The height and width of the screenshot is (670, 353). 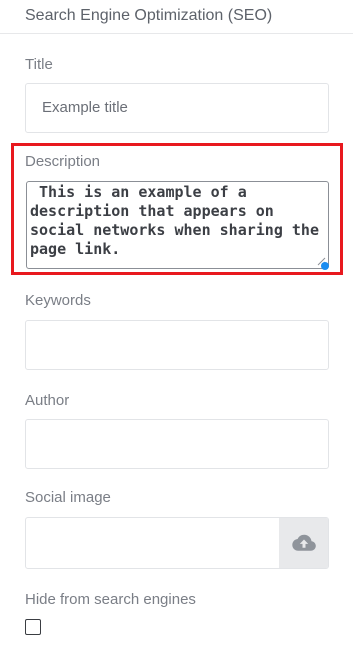 I want to click on focus-indicator-dot, so click(x=325, y=266).